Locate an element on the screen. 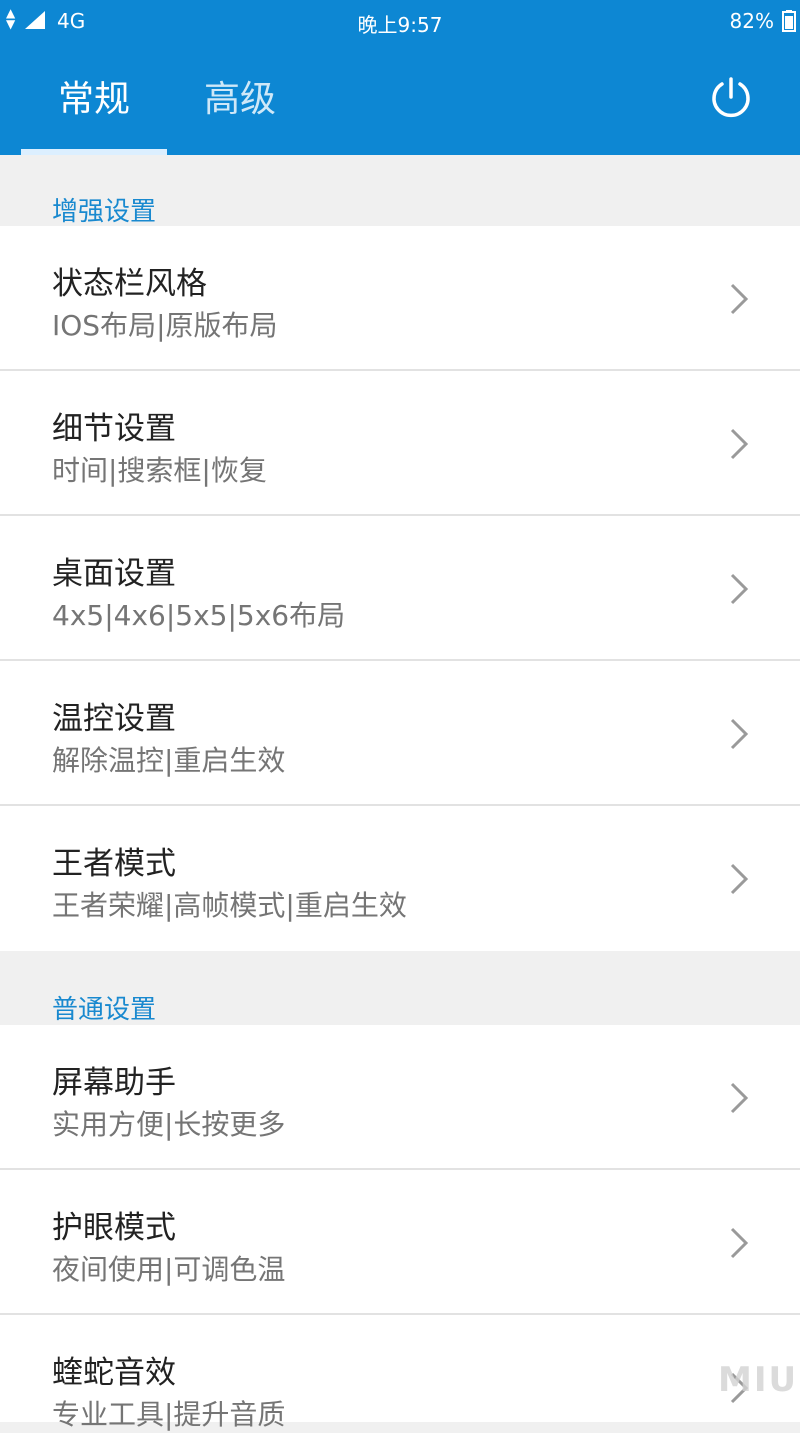 The image size is (800, 1433). item-title: 蝰蛇音效 is located at coordinates (114, 1373).